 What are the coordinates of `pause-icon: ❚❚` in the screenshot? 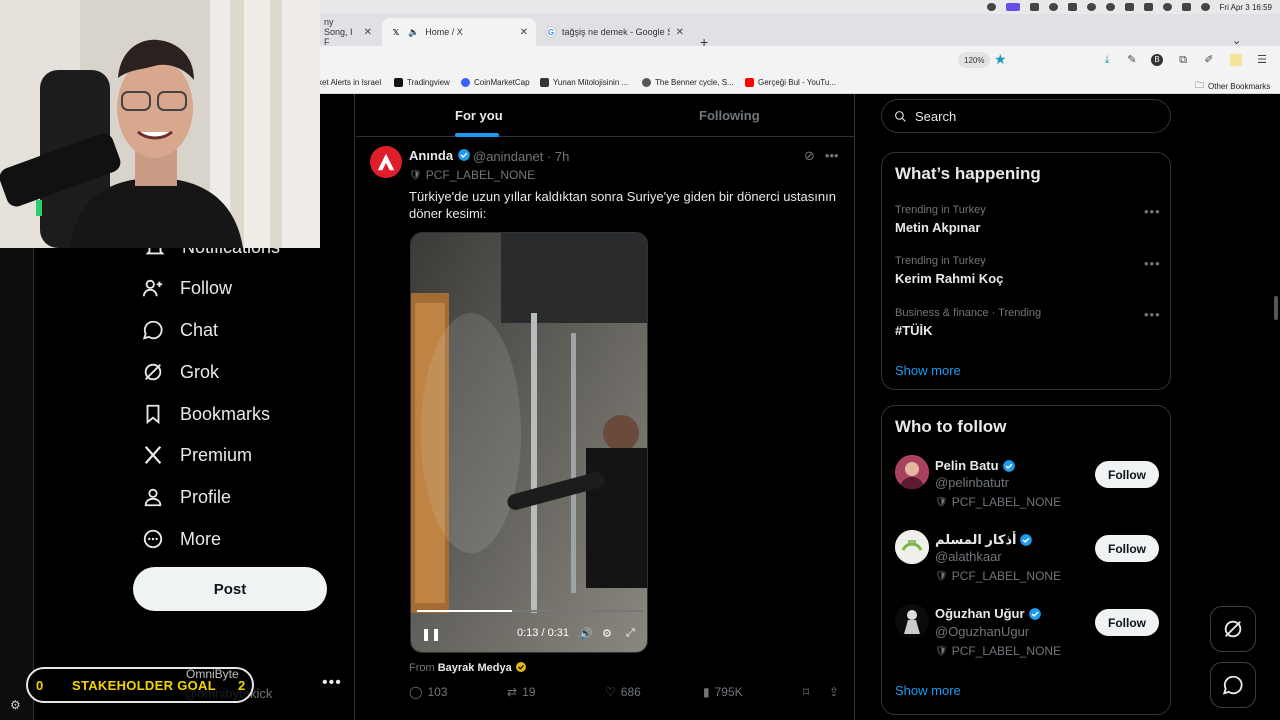 It's located at (431, 634).